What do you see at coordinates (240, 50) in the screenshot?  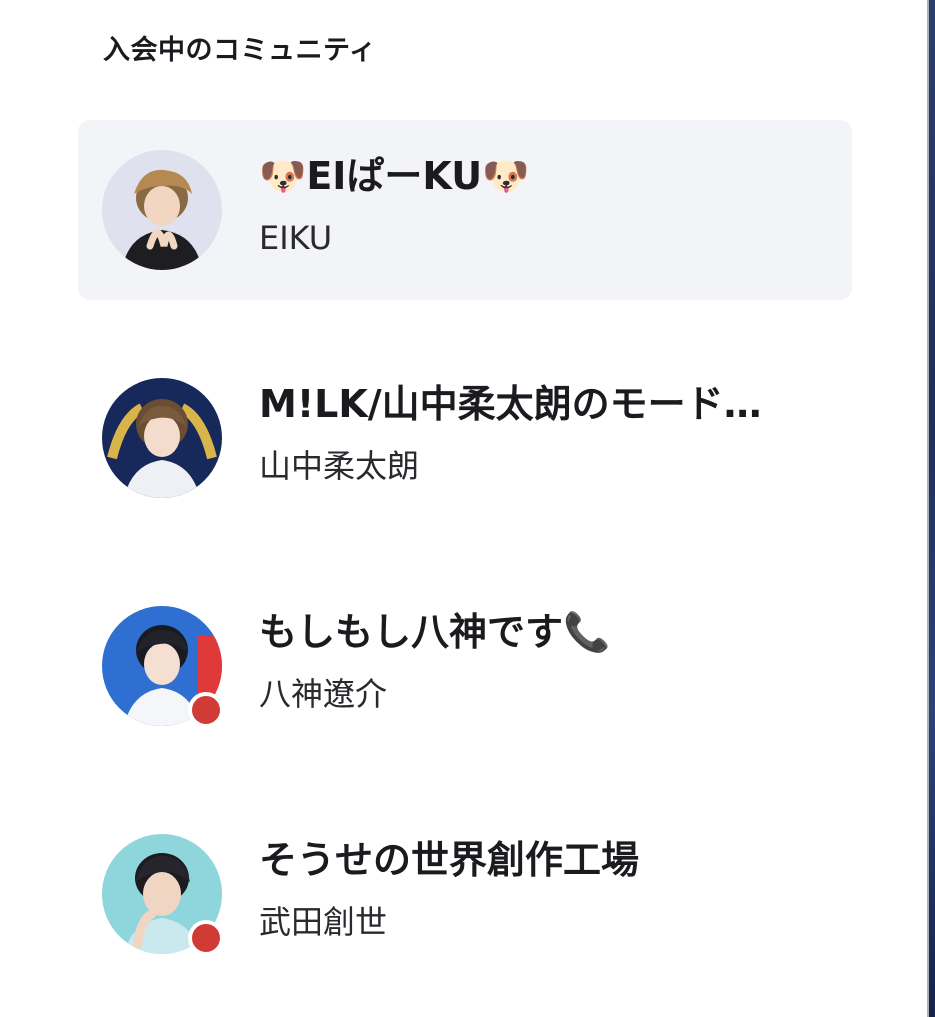 I see `section-title: 入会中のコミュニティ` at bounding box center [240, 50].